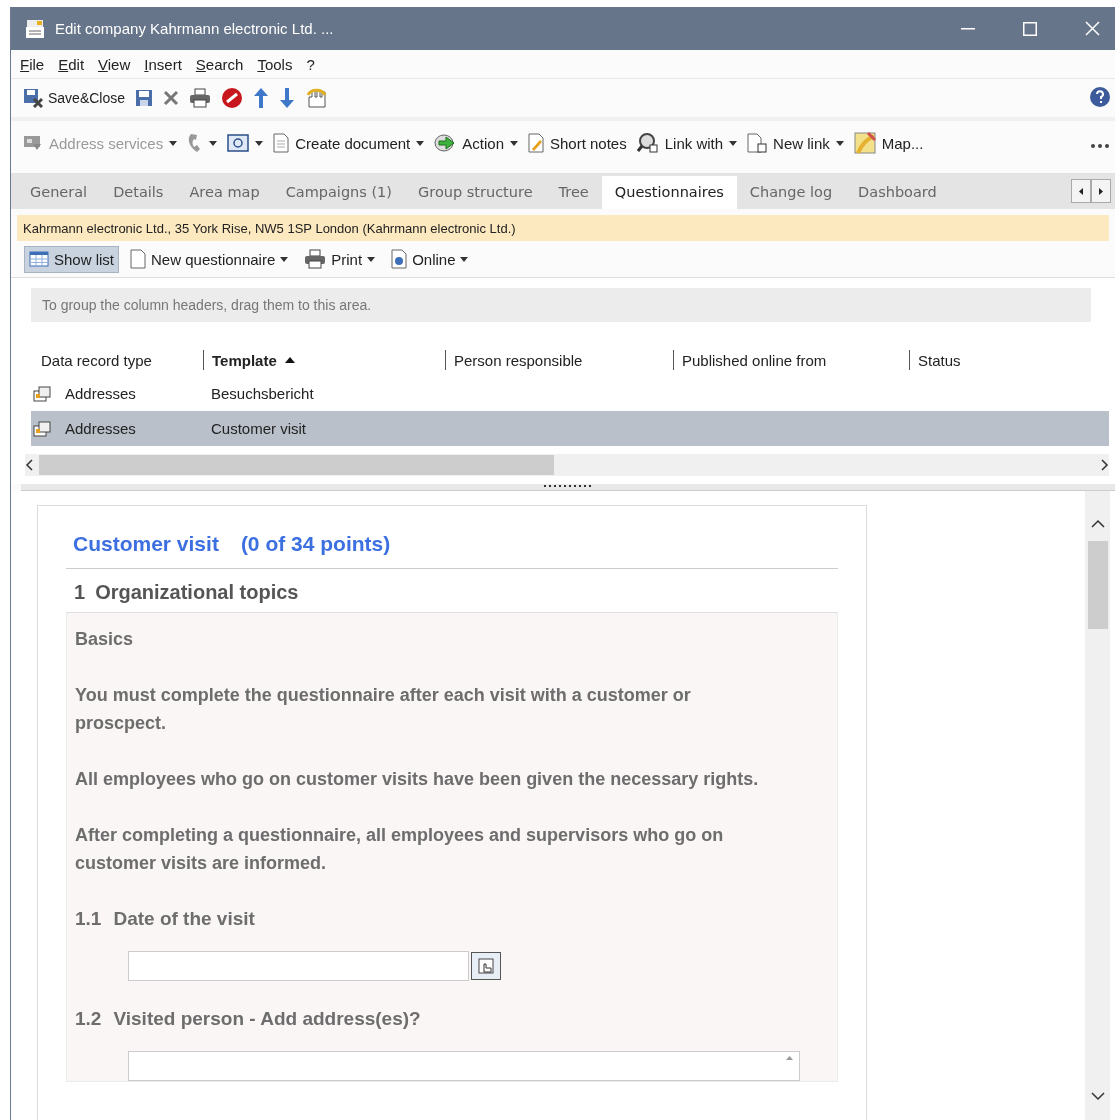  Describe the element at coordinates (430, 259) in the screenshot. I see `toolbar-button: Online` at that location.